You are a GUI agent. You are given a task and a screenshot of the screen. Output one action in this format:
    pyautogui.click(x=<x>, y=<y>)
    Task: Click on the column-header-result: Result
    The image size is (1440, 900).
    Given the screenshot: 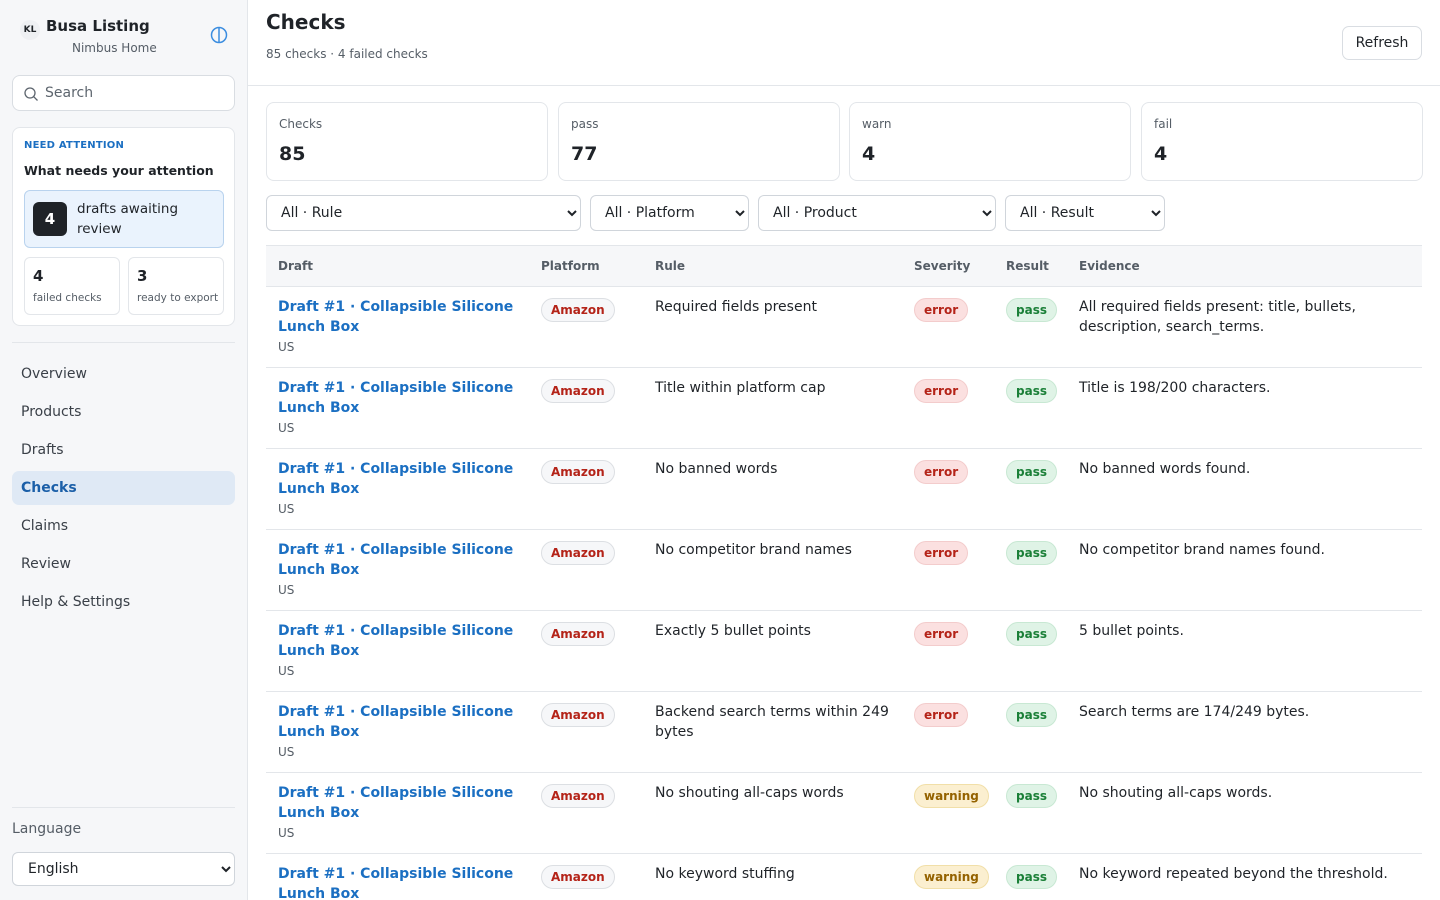 What is the action you would take?
    pyautogui.click(x=1030, y=266)
    